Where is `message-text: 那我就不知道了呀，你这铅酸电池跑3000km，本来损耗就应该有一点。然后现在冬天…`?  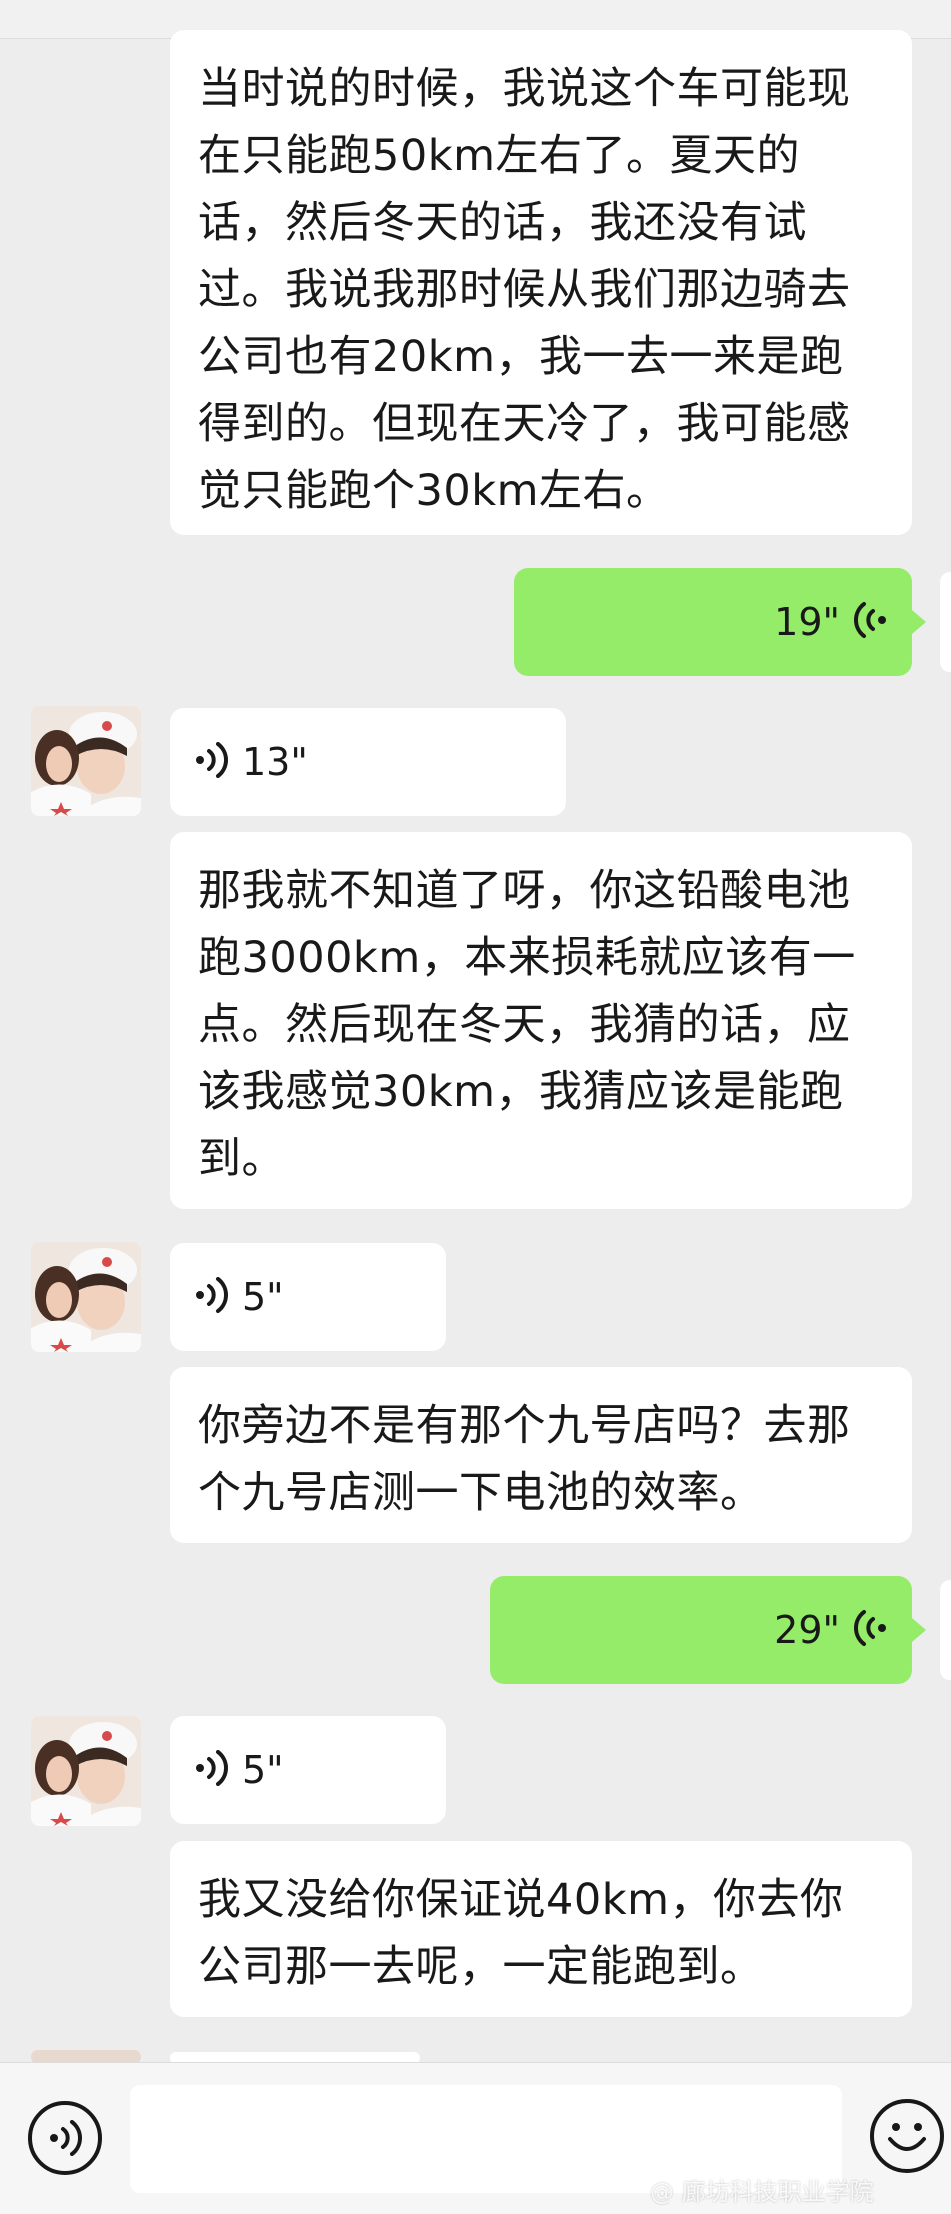
message-text: 那我就不知道了呀，你这铅酸电池跑3000km，本来损耗就应该有一点。然后现在冬天… is located at coordinates (527, 1025).